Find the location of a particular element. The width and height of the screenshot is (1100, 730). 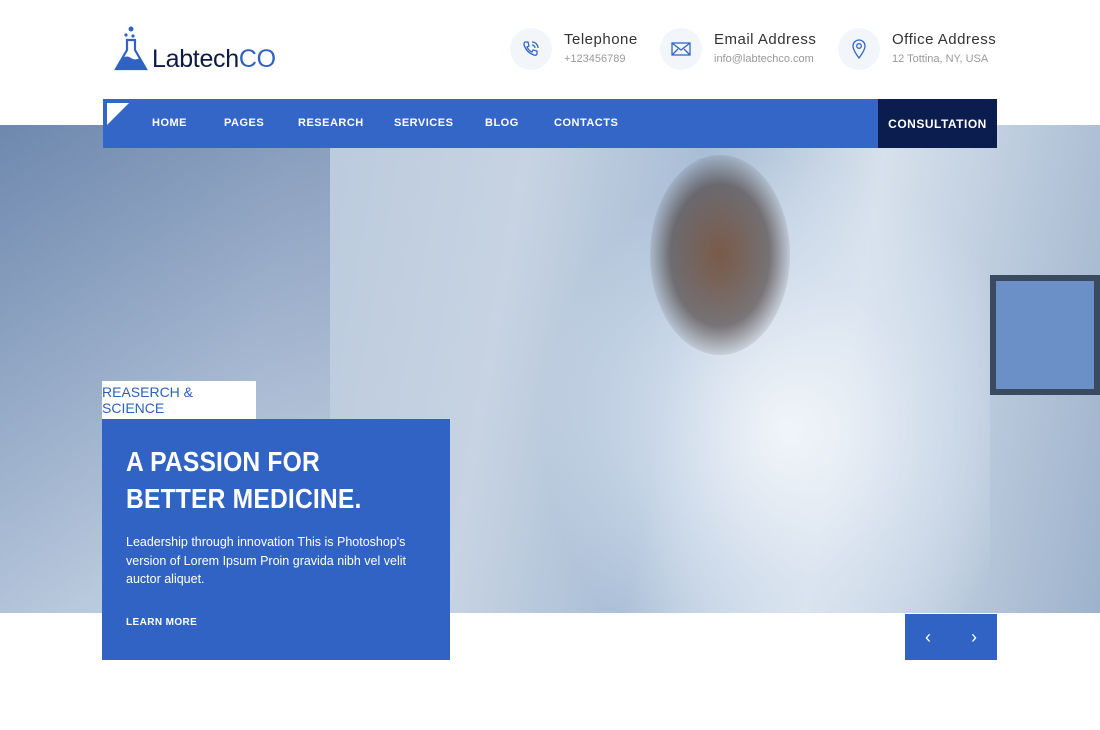

contact-title: Office Address is located at coordinates (944, 39).